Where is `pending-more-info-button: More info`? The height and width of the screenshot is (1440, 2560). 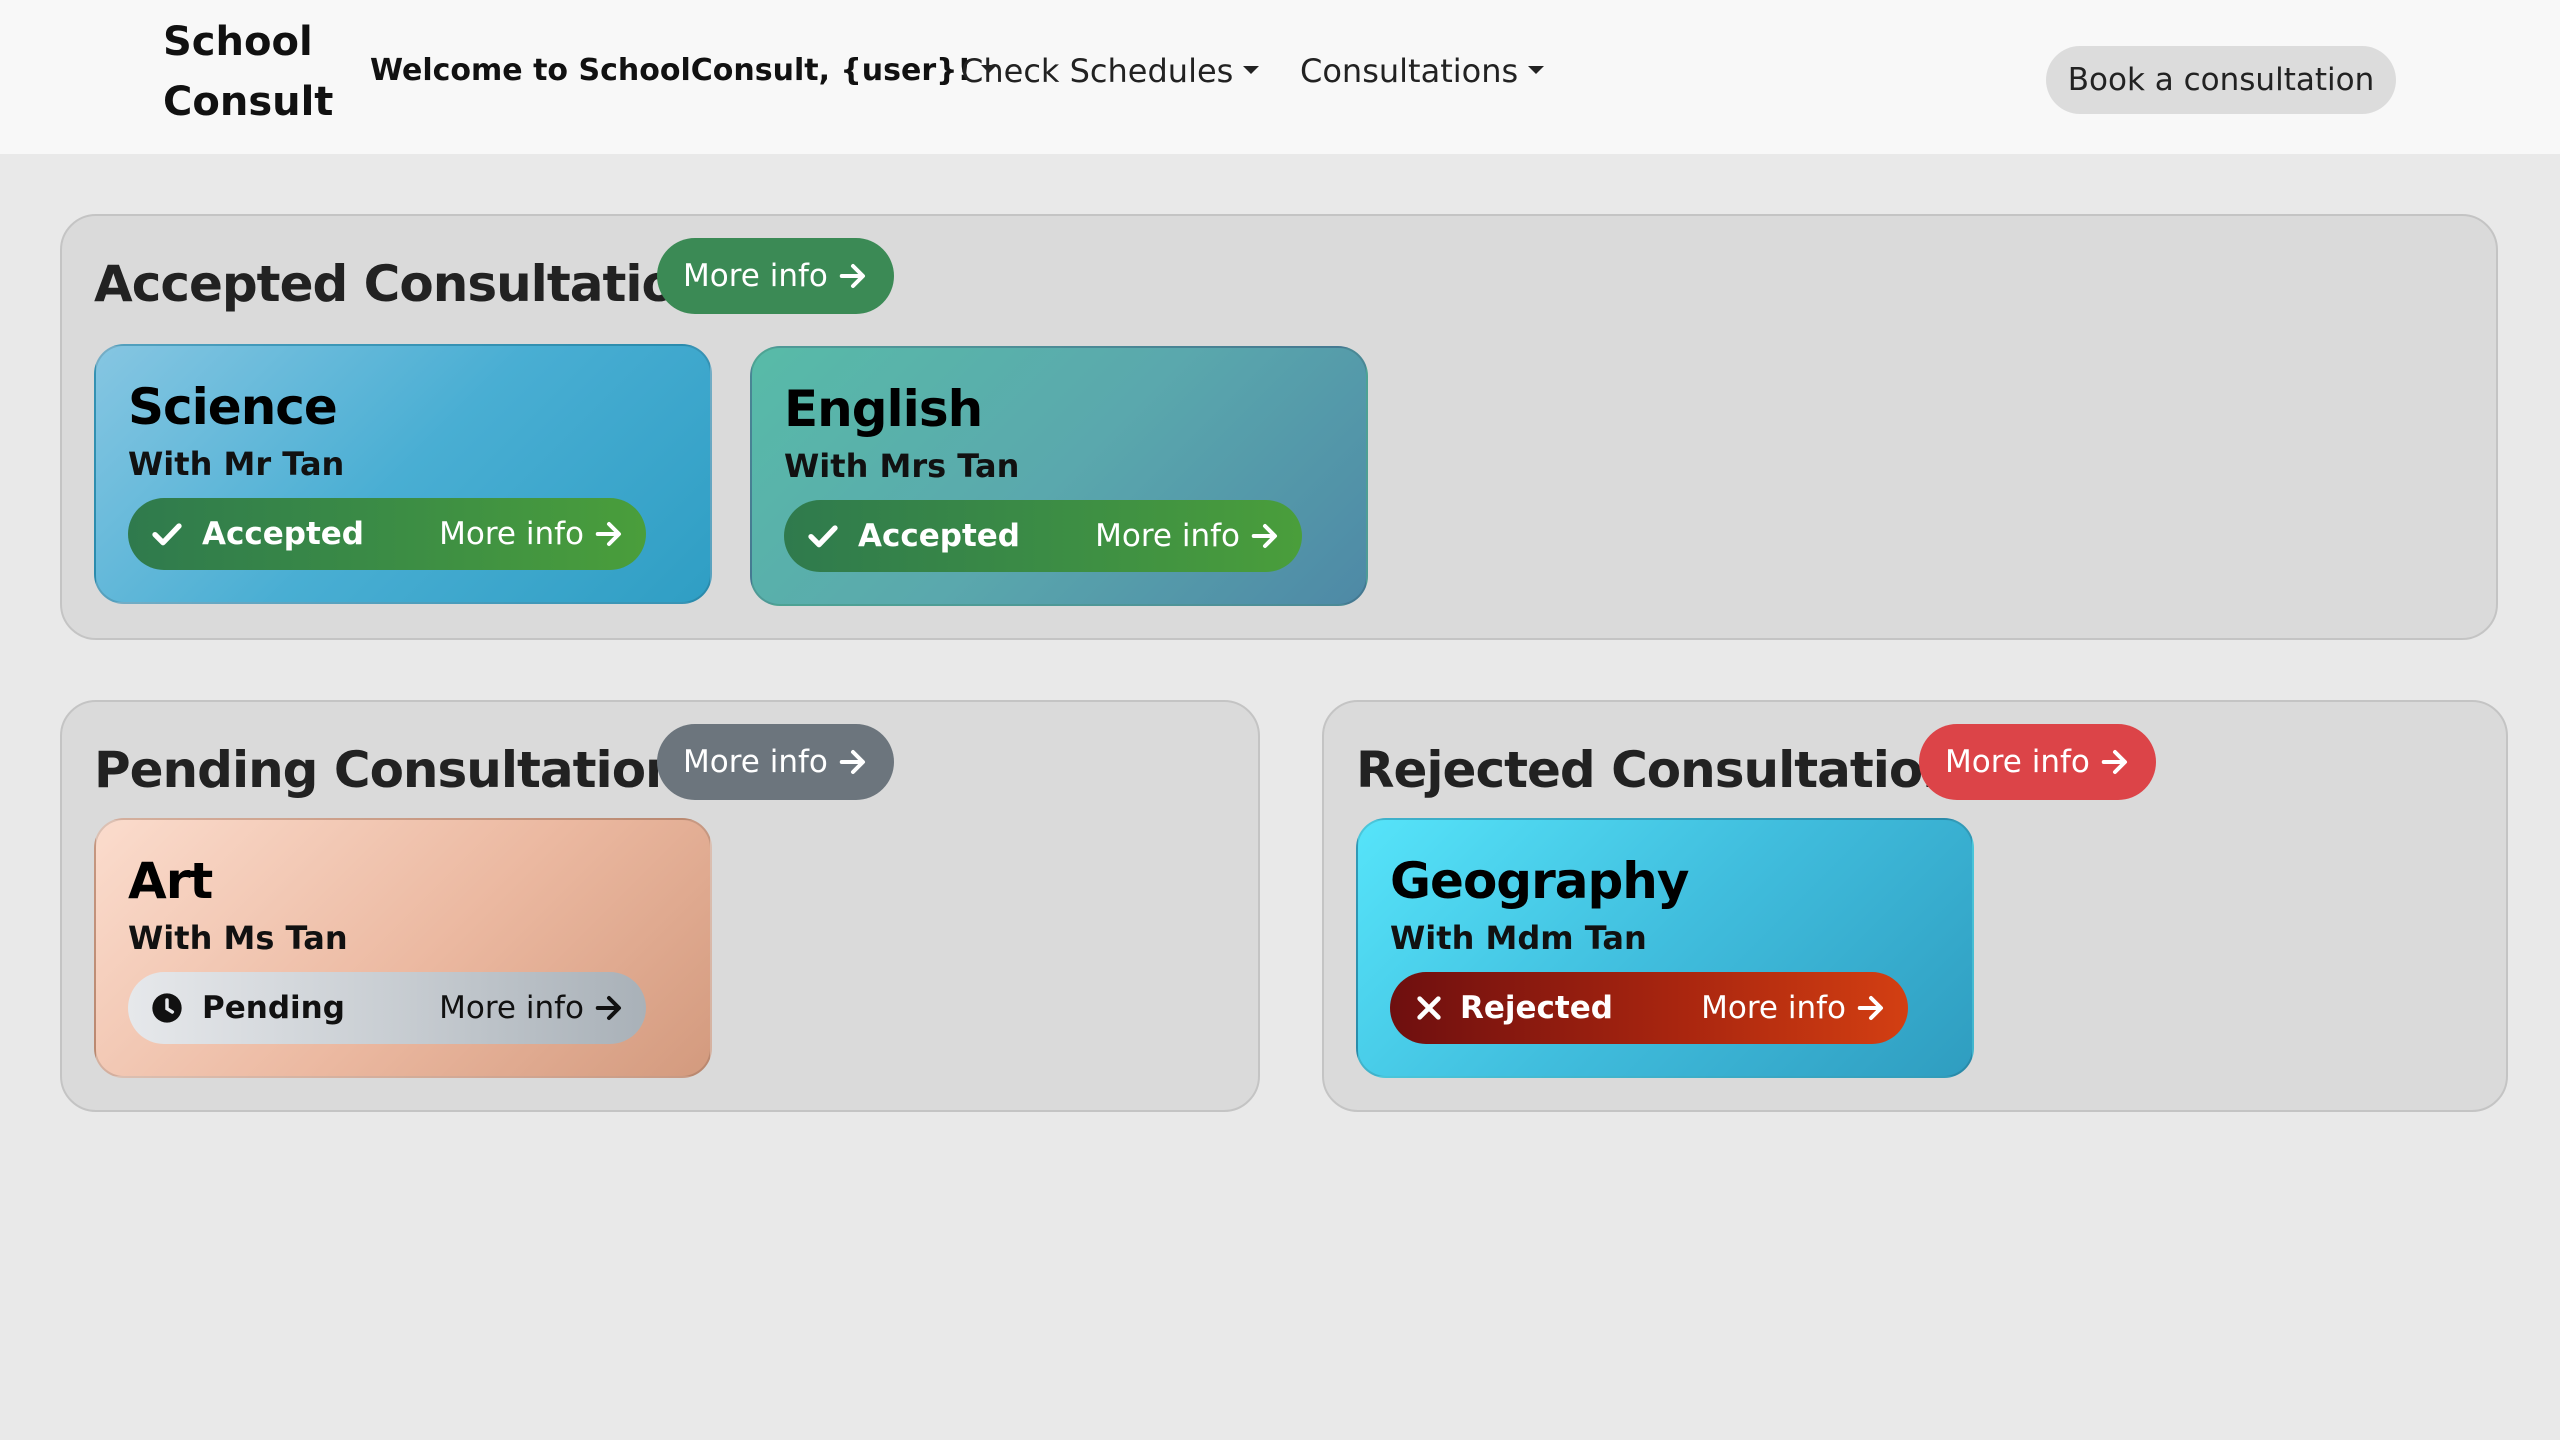 pending-more-info-button: More info is located at coordinates (775, 762).